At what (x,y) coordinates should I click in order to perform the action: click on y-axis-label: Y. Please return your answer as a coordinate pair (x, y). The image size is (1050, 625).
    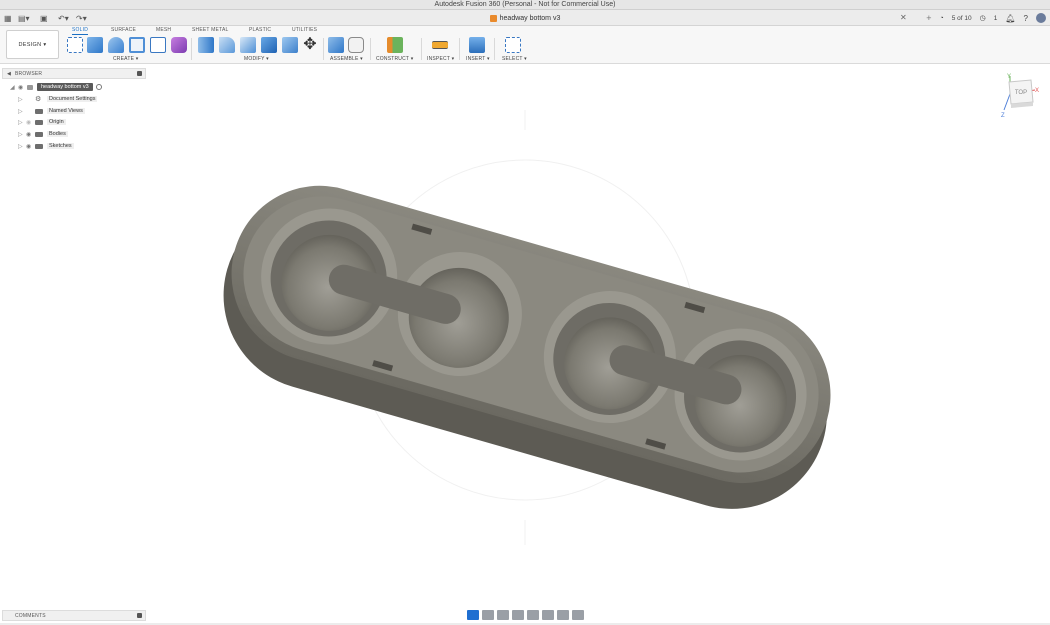
    Looking at the image, I should click on (1009, 77).